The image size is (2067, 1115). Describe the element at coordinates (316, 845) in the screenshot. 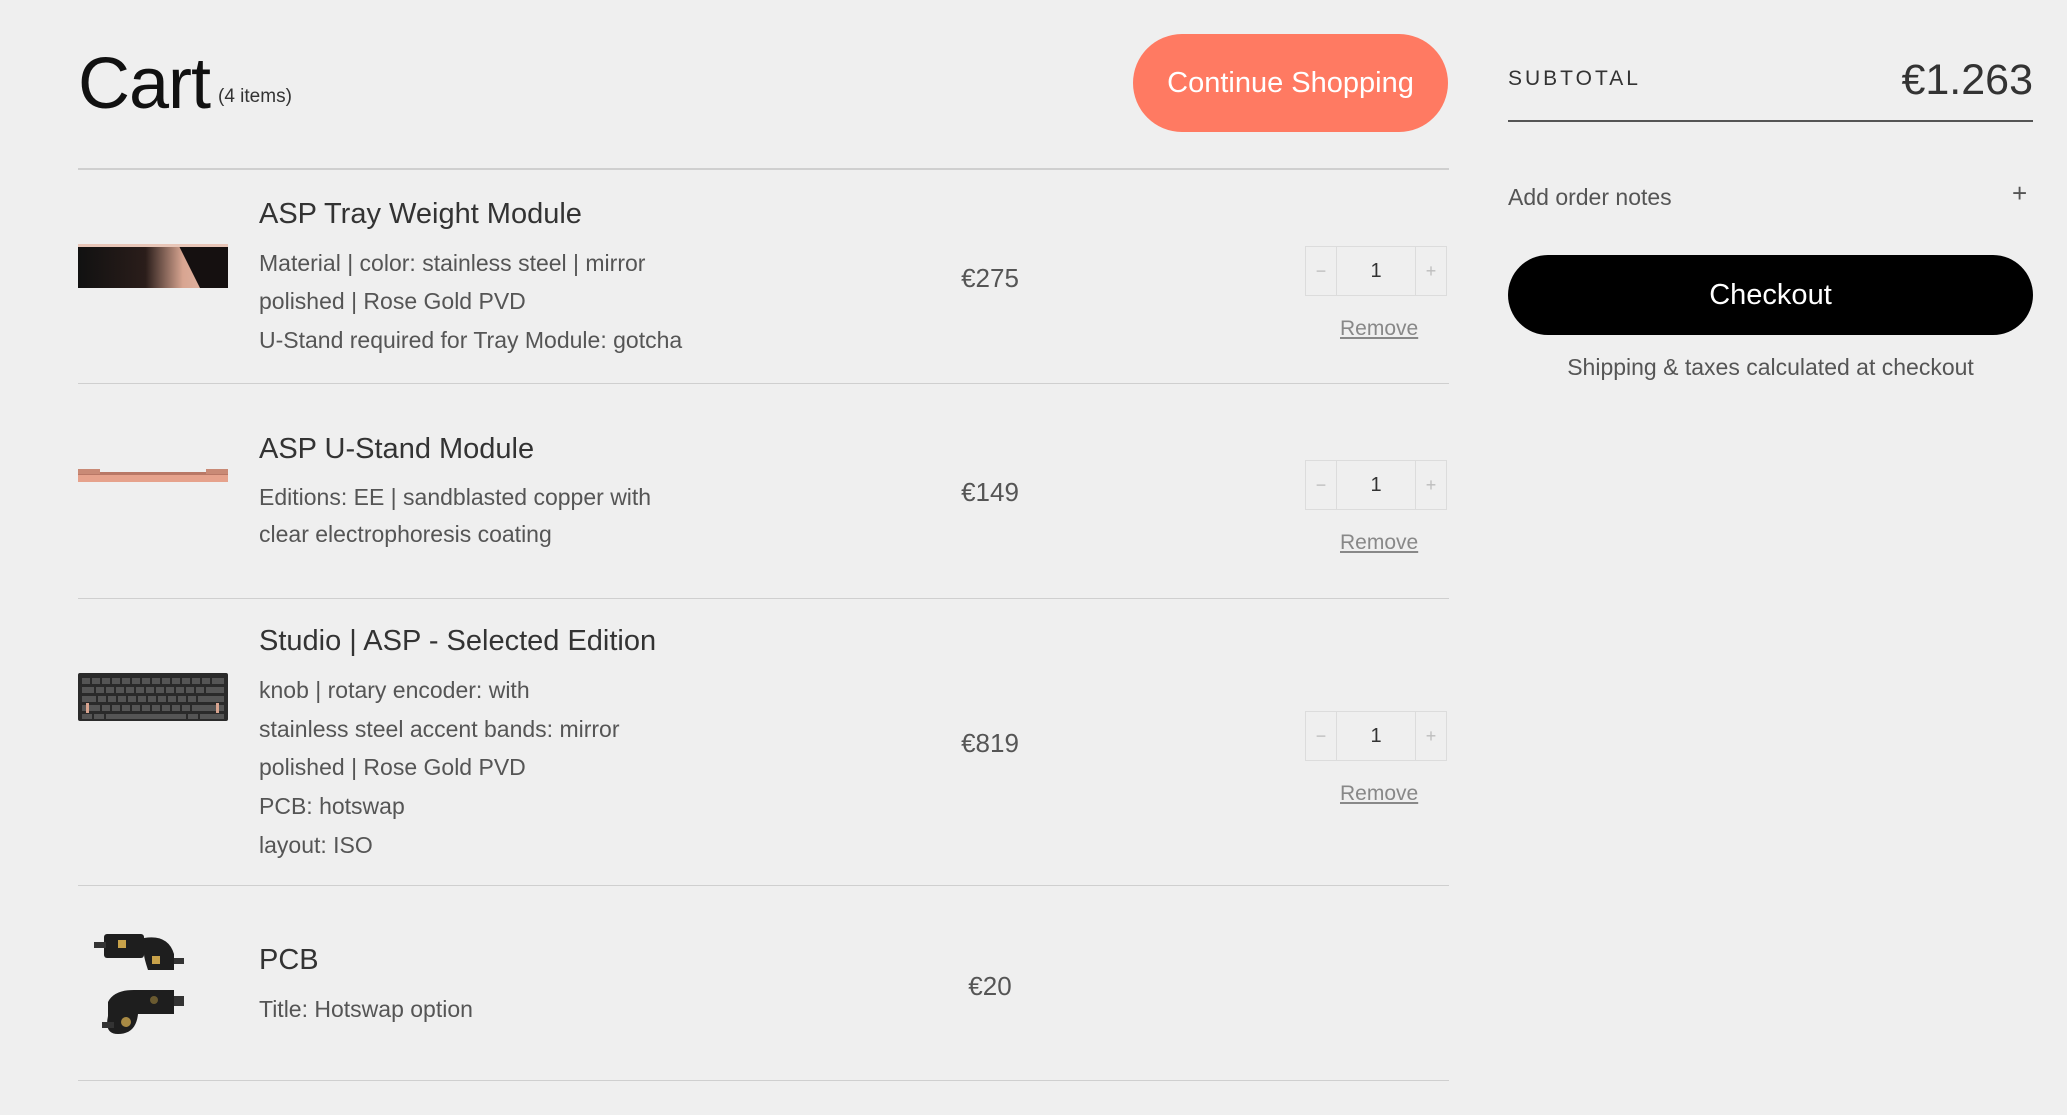

I see `item-option: layout: ISO` at that location.